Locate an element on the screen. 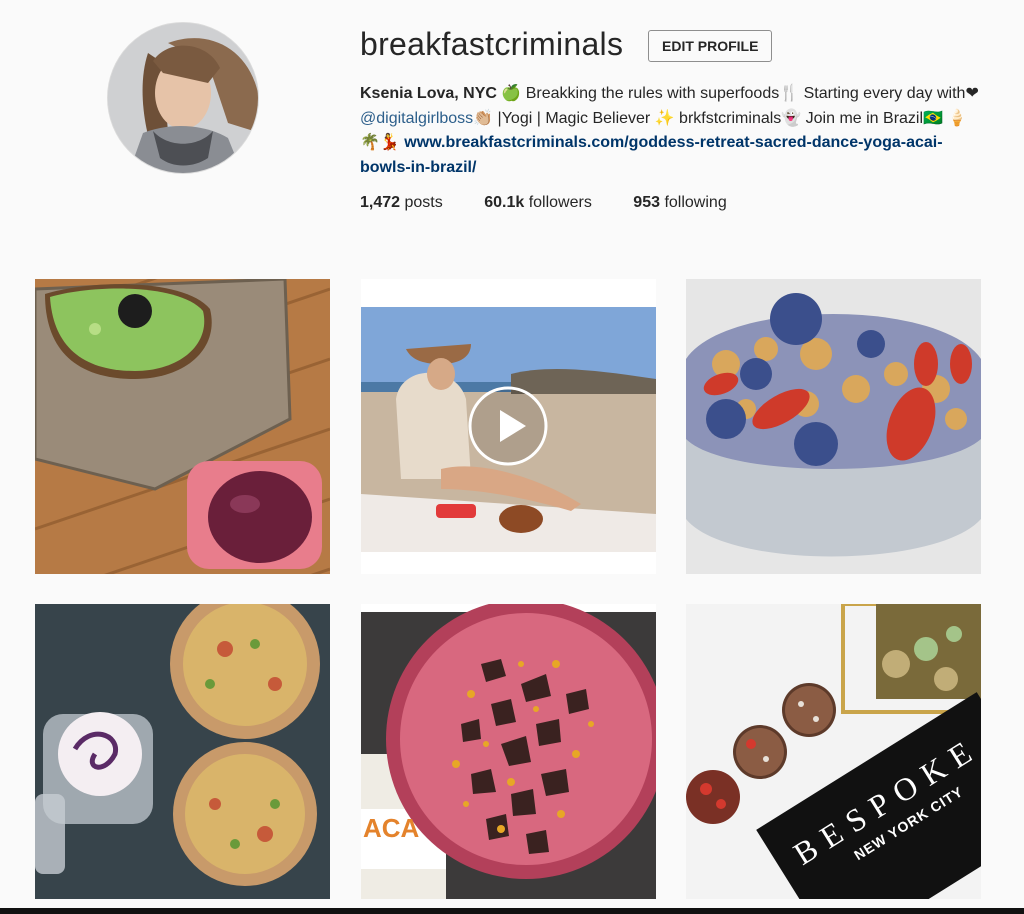 The height and width of the screenshot is (914, 1024). posts-count: 1,472 is located at coordinates (380, 202).